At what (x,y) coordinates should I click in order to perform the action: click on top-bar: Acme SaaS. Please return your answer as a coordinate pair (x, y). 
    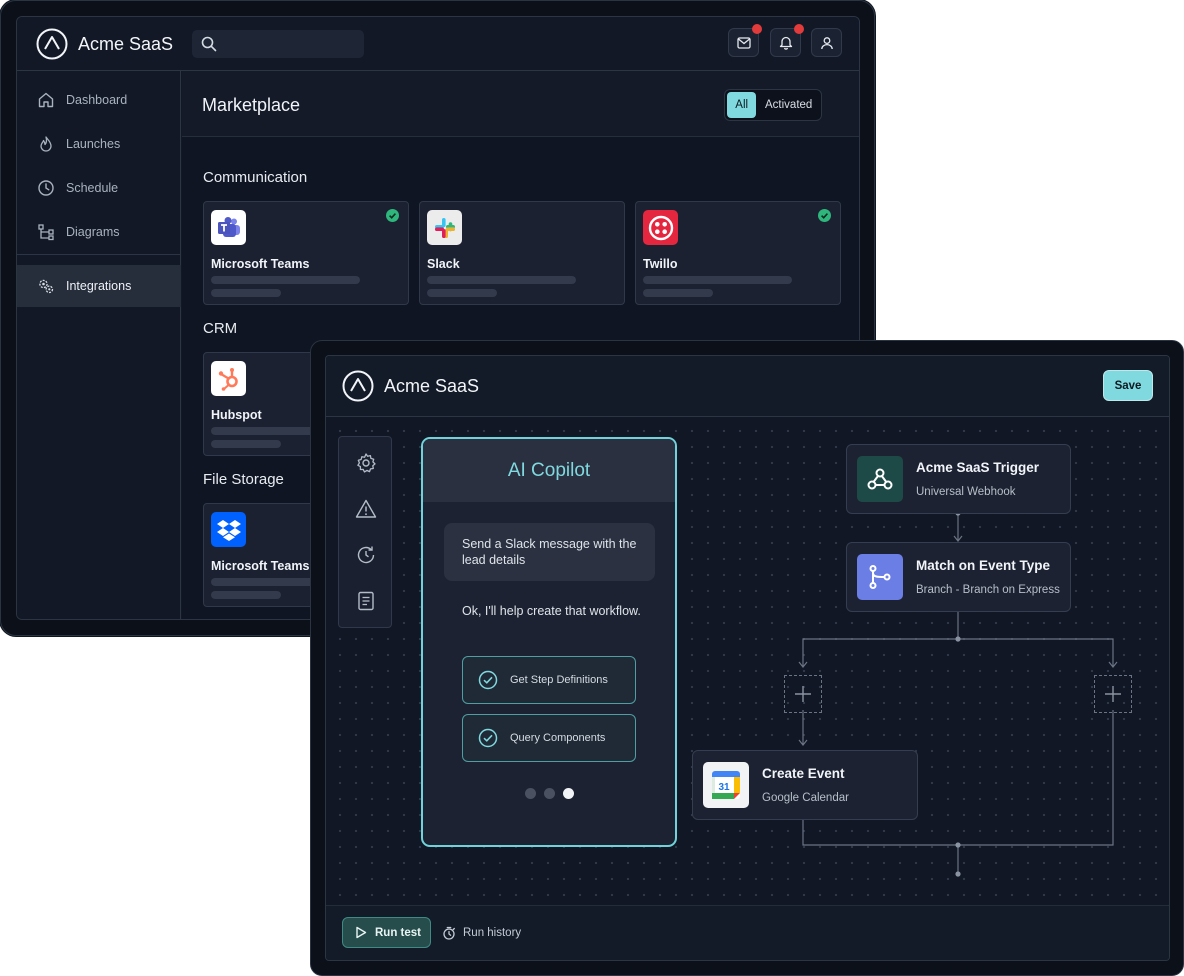
    Looking at the image, I should click on (438, 44).